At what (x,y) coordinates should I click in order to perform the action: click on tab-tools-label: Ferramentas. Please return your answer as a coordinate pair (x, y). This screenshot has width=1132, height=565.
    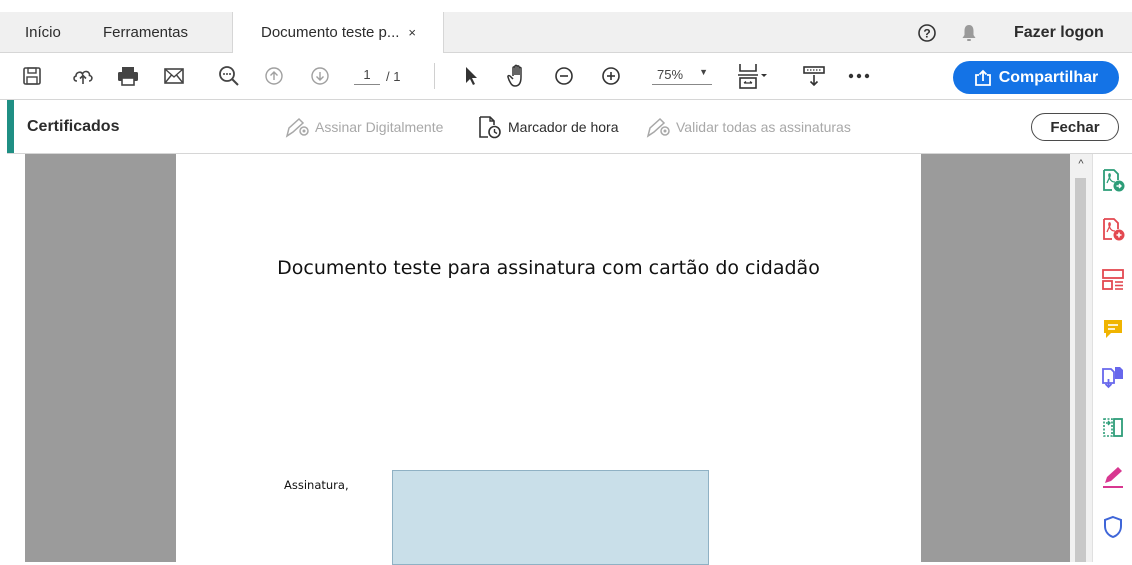
    Looking at the image, I should click on (146, 32).